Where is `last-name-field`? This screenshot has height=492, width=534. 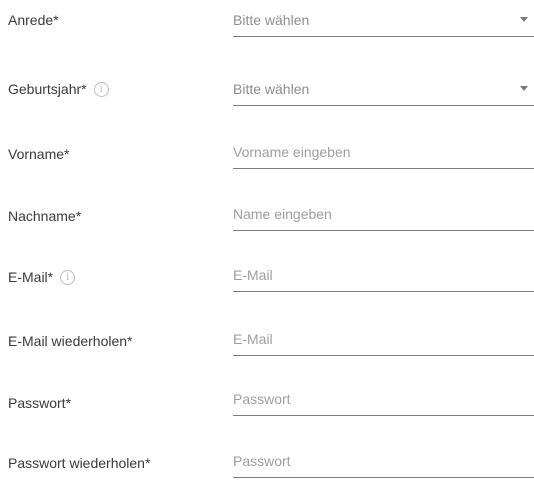 last-name-field is located at coordinates (383, 218).